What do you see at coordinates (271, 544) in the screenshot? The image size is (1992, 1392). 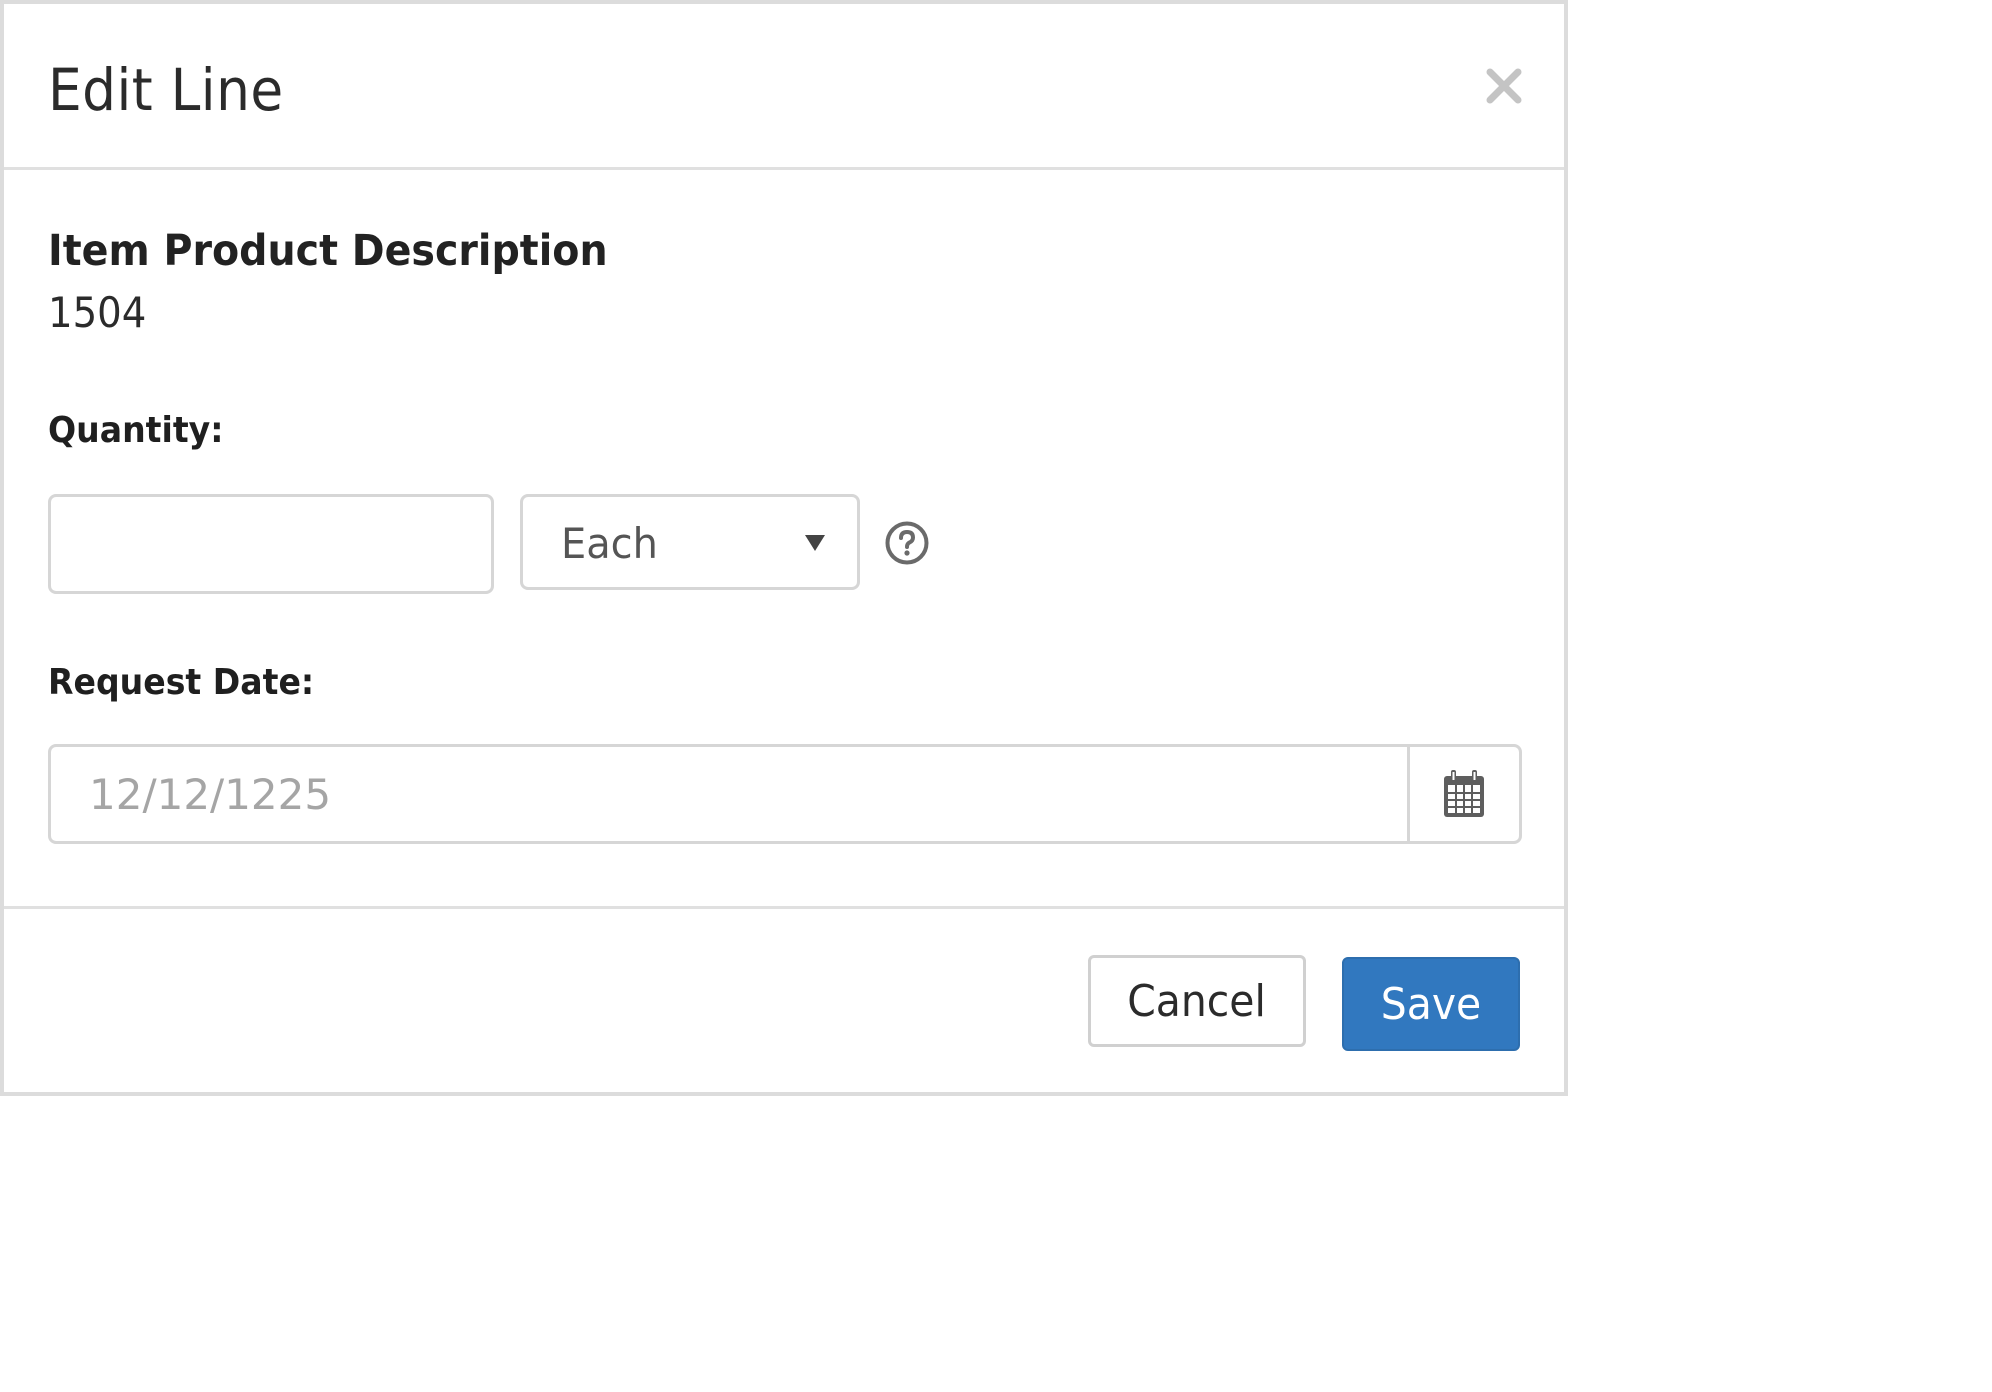 I see `quantity-input` at bounding box center [271, 544].